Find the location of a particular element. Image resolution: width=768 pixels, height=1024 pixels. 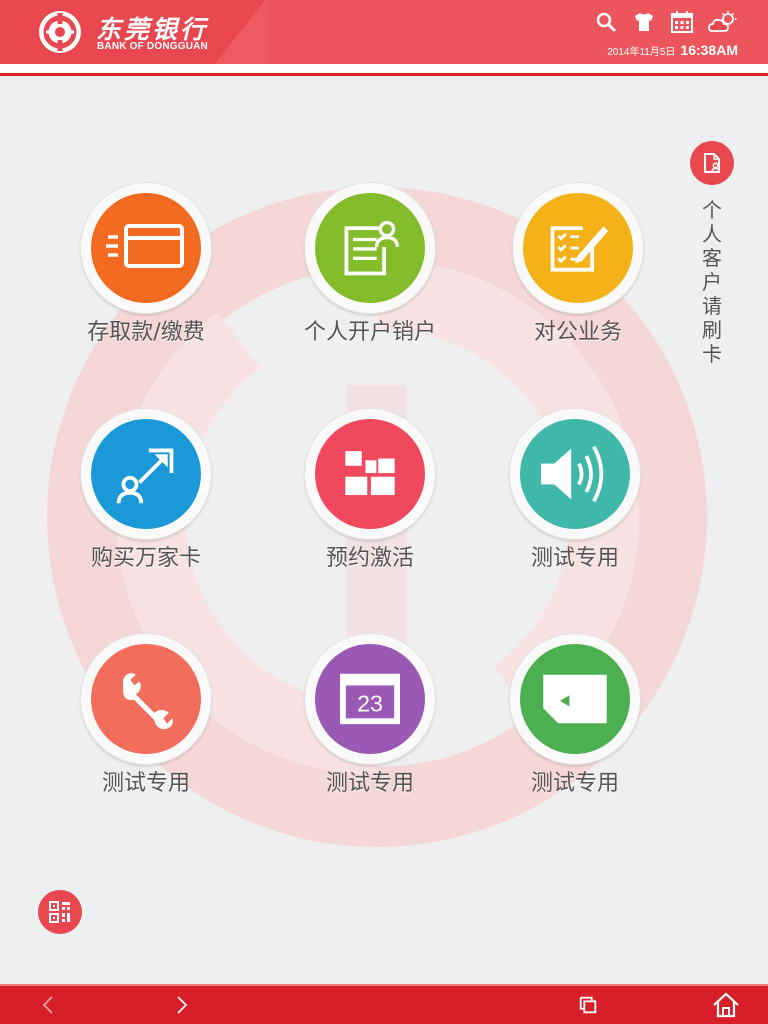

id-card-icon is located at coordinates (712, 163).